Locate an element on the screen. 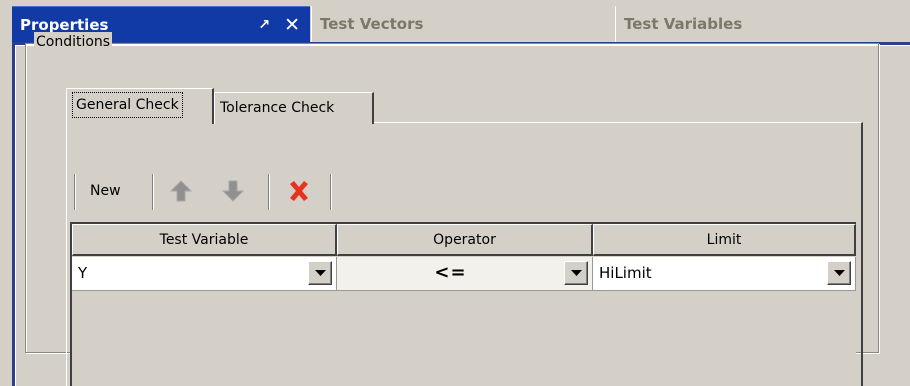  tab-tolerance-check: Tolerance Check is located at coordinates (294, 108).